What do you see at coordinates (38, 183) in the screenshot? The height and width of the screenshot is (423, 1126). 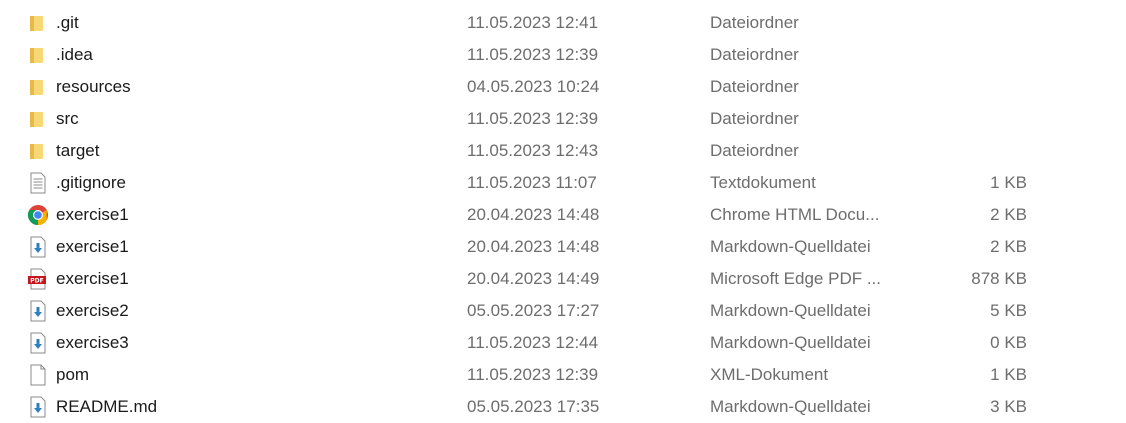 I see `text-document-icon` at bounding box center [38, 183].